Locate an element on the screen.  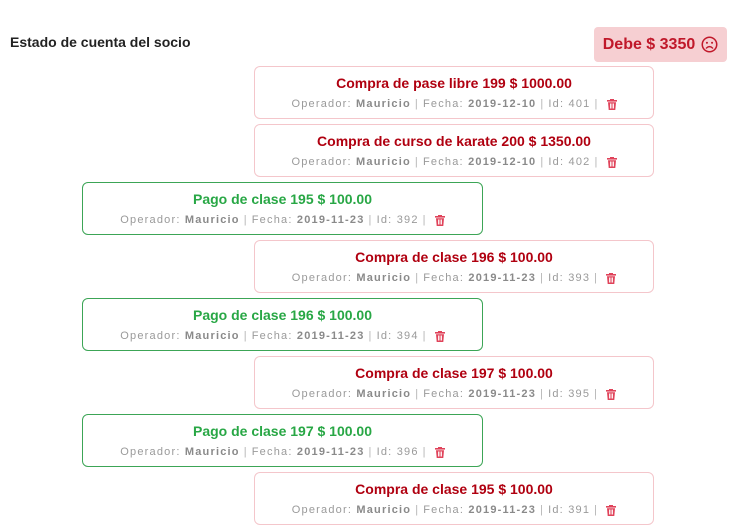
entry-title: Compra de clase 197 $ 100.00 is located at coordinates (454, 373).